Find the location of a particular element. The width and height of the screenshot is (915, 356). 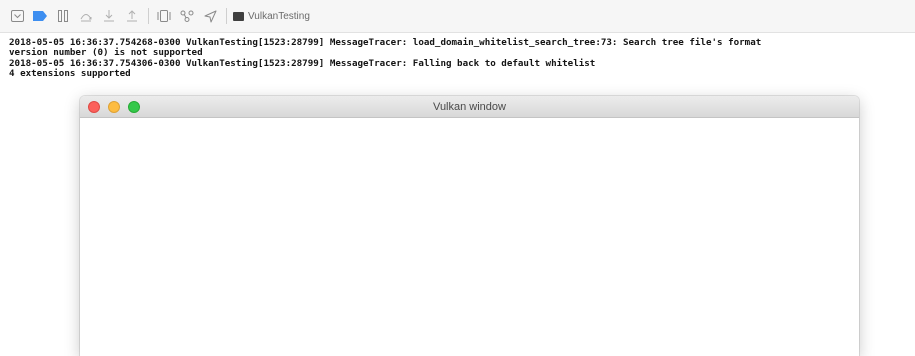

step-over-icon is located at coordinates (86, 18).